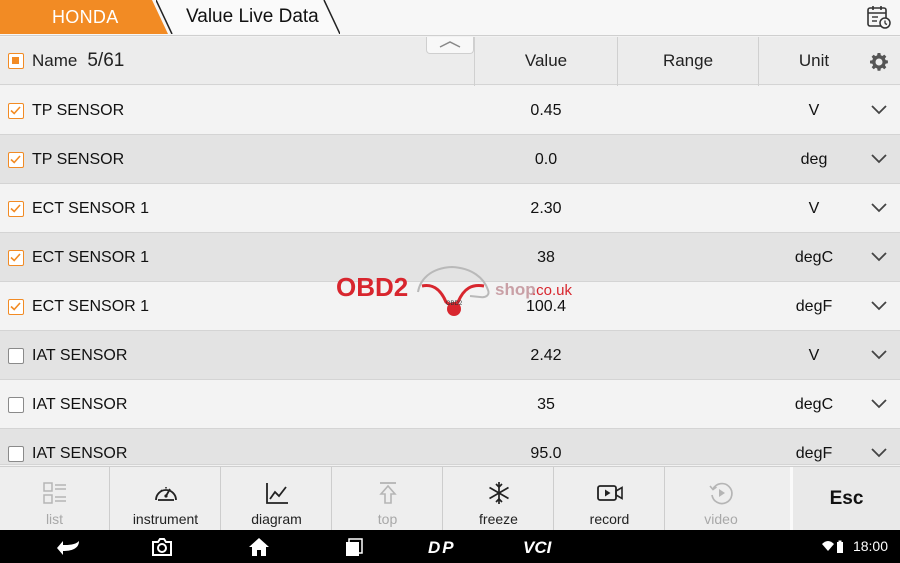  I want to click on row-value: 0.0, so click(546, 159).